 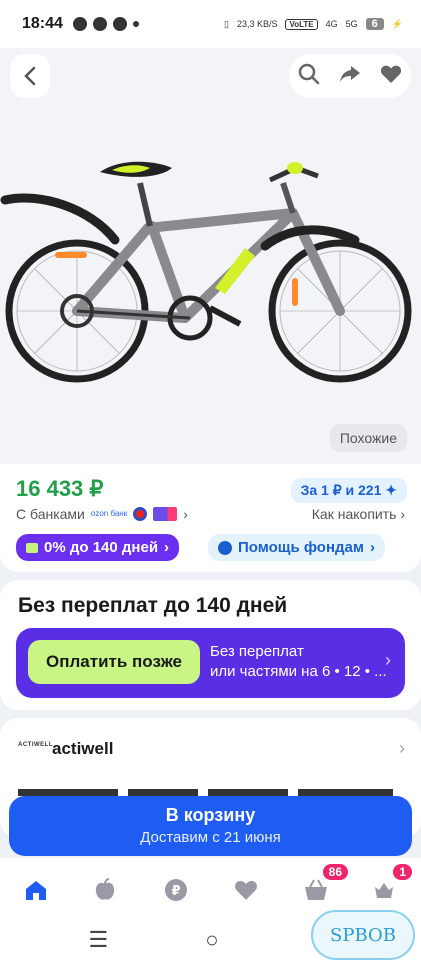 I want to click on apple-icon, so click(x=105, y=889).